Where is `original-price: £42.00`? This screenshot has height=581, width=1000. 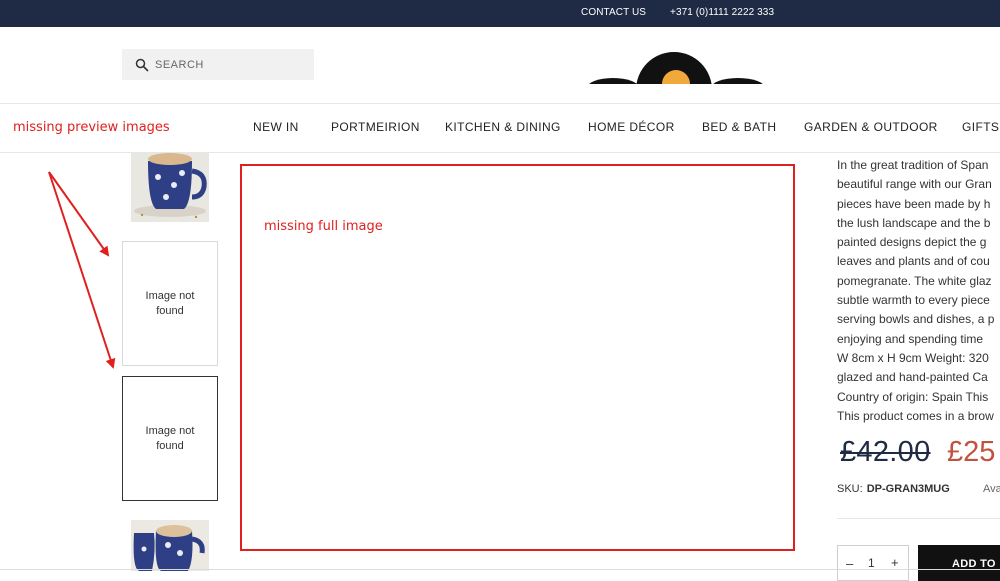
original-price: £42.00 is located at coordinates (885, 452).